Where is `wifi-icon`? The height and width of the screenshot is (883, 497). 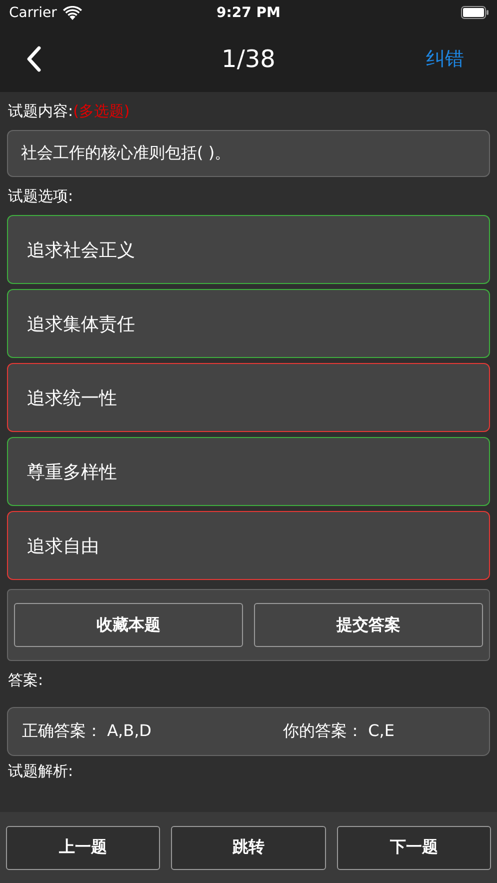 wifi-icon is located at coordinates (72, 13).